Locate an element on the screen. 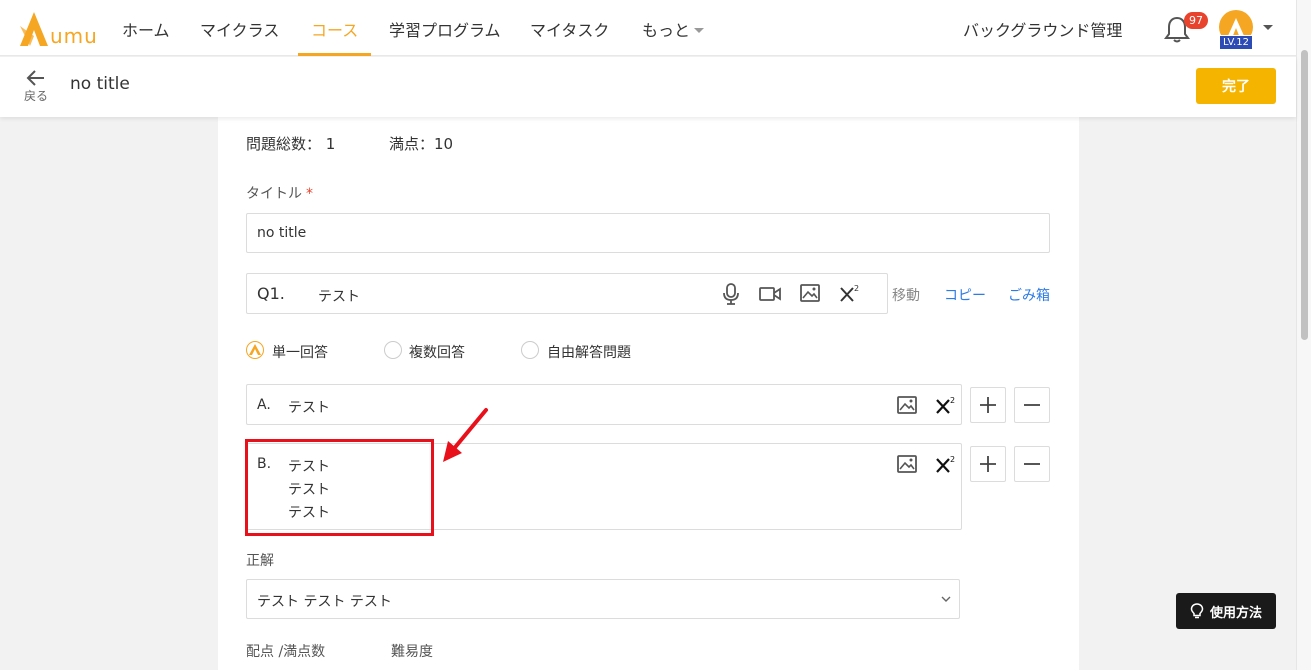  option-a-text: テスト is located at coordinates (309, 408).